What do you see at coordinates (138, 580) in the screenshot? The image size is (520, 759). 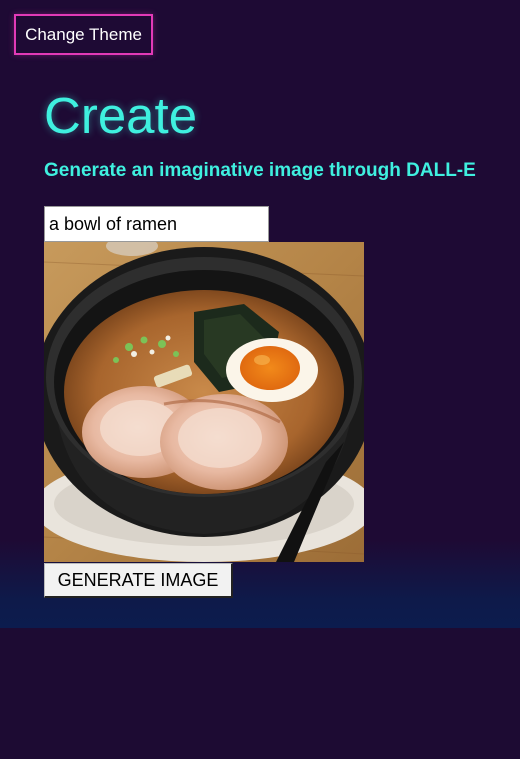 I see `generate-image-button: GENERATE IMAGE` at bounding box center [138, 580].